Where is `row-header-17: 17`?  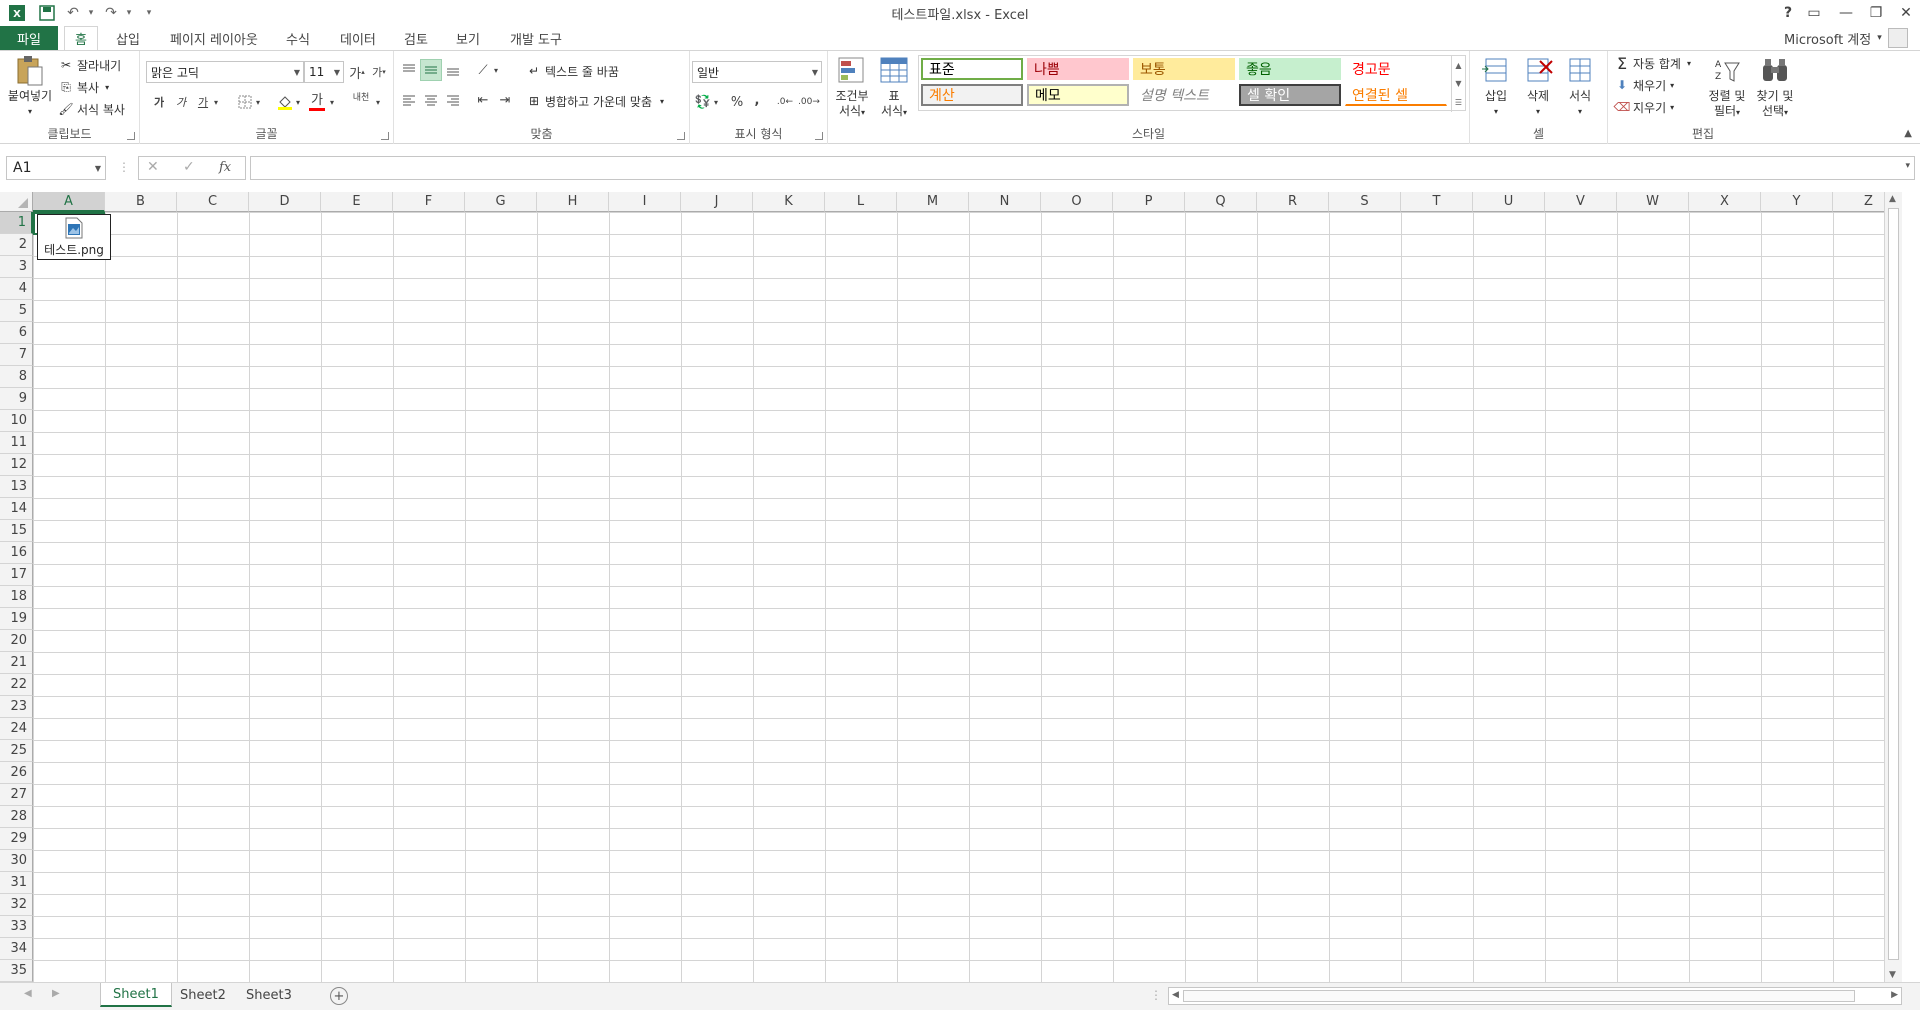 row-header-17: 17 is located at coordinates (16, 575).